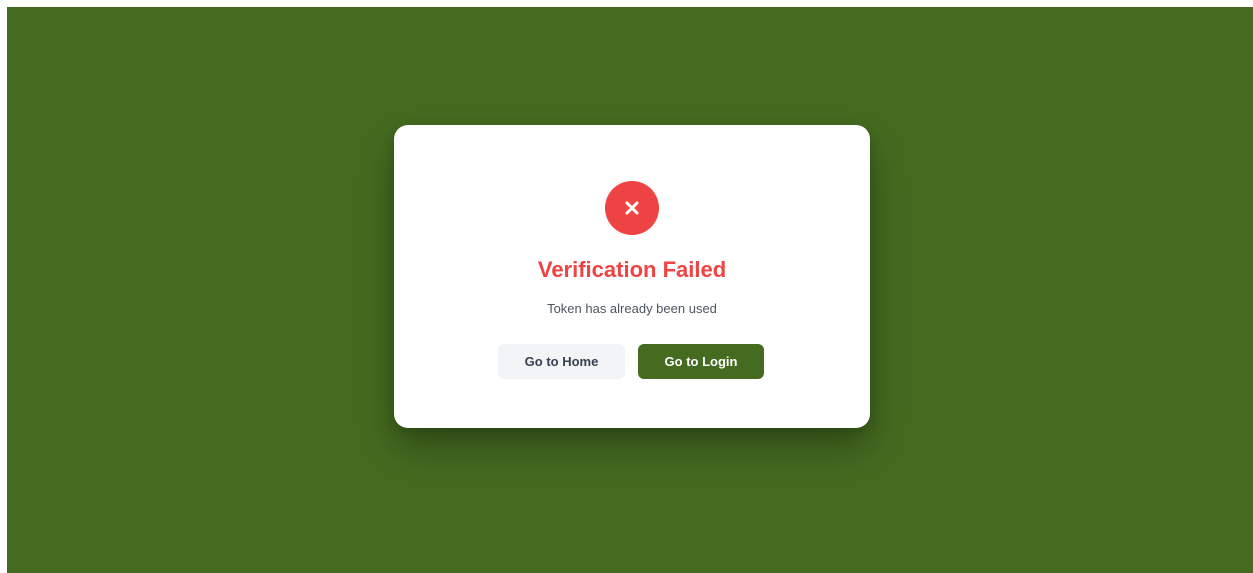 Image resolution: width=1253 pixels, height=573 pixels. Describe the element at coordinates (701, 361) in the screenshot. I see `go-to-login-button: Go to Login` at that location.